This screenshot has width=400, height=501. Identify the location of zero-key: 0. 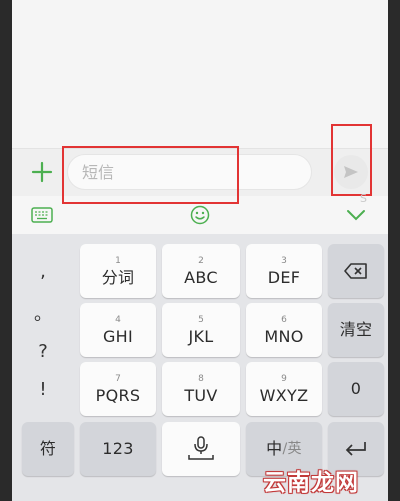
(356, 389).